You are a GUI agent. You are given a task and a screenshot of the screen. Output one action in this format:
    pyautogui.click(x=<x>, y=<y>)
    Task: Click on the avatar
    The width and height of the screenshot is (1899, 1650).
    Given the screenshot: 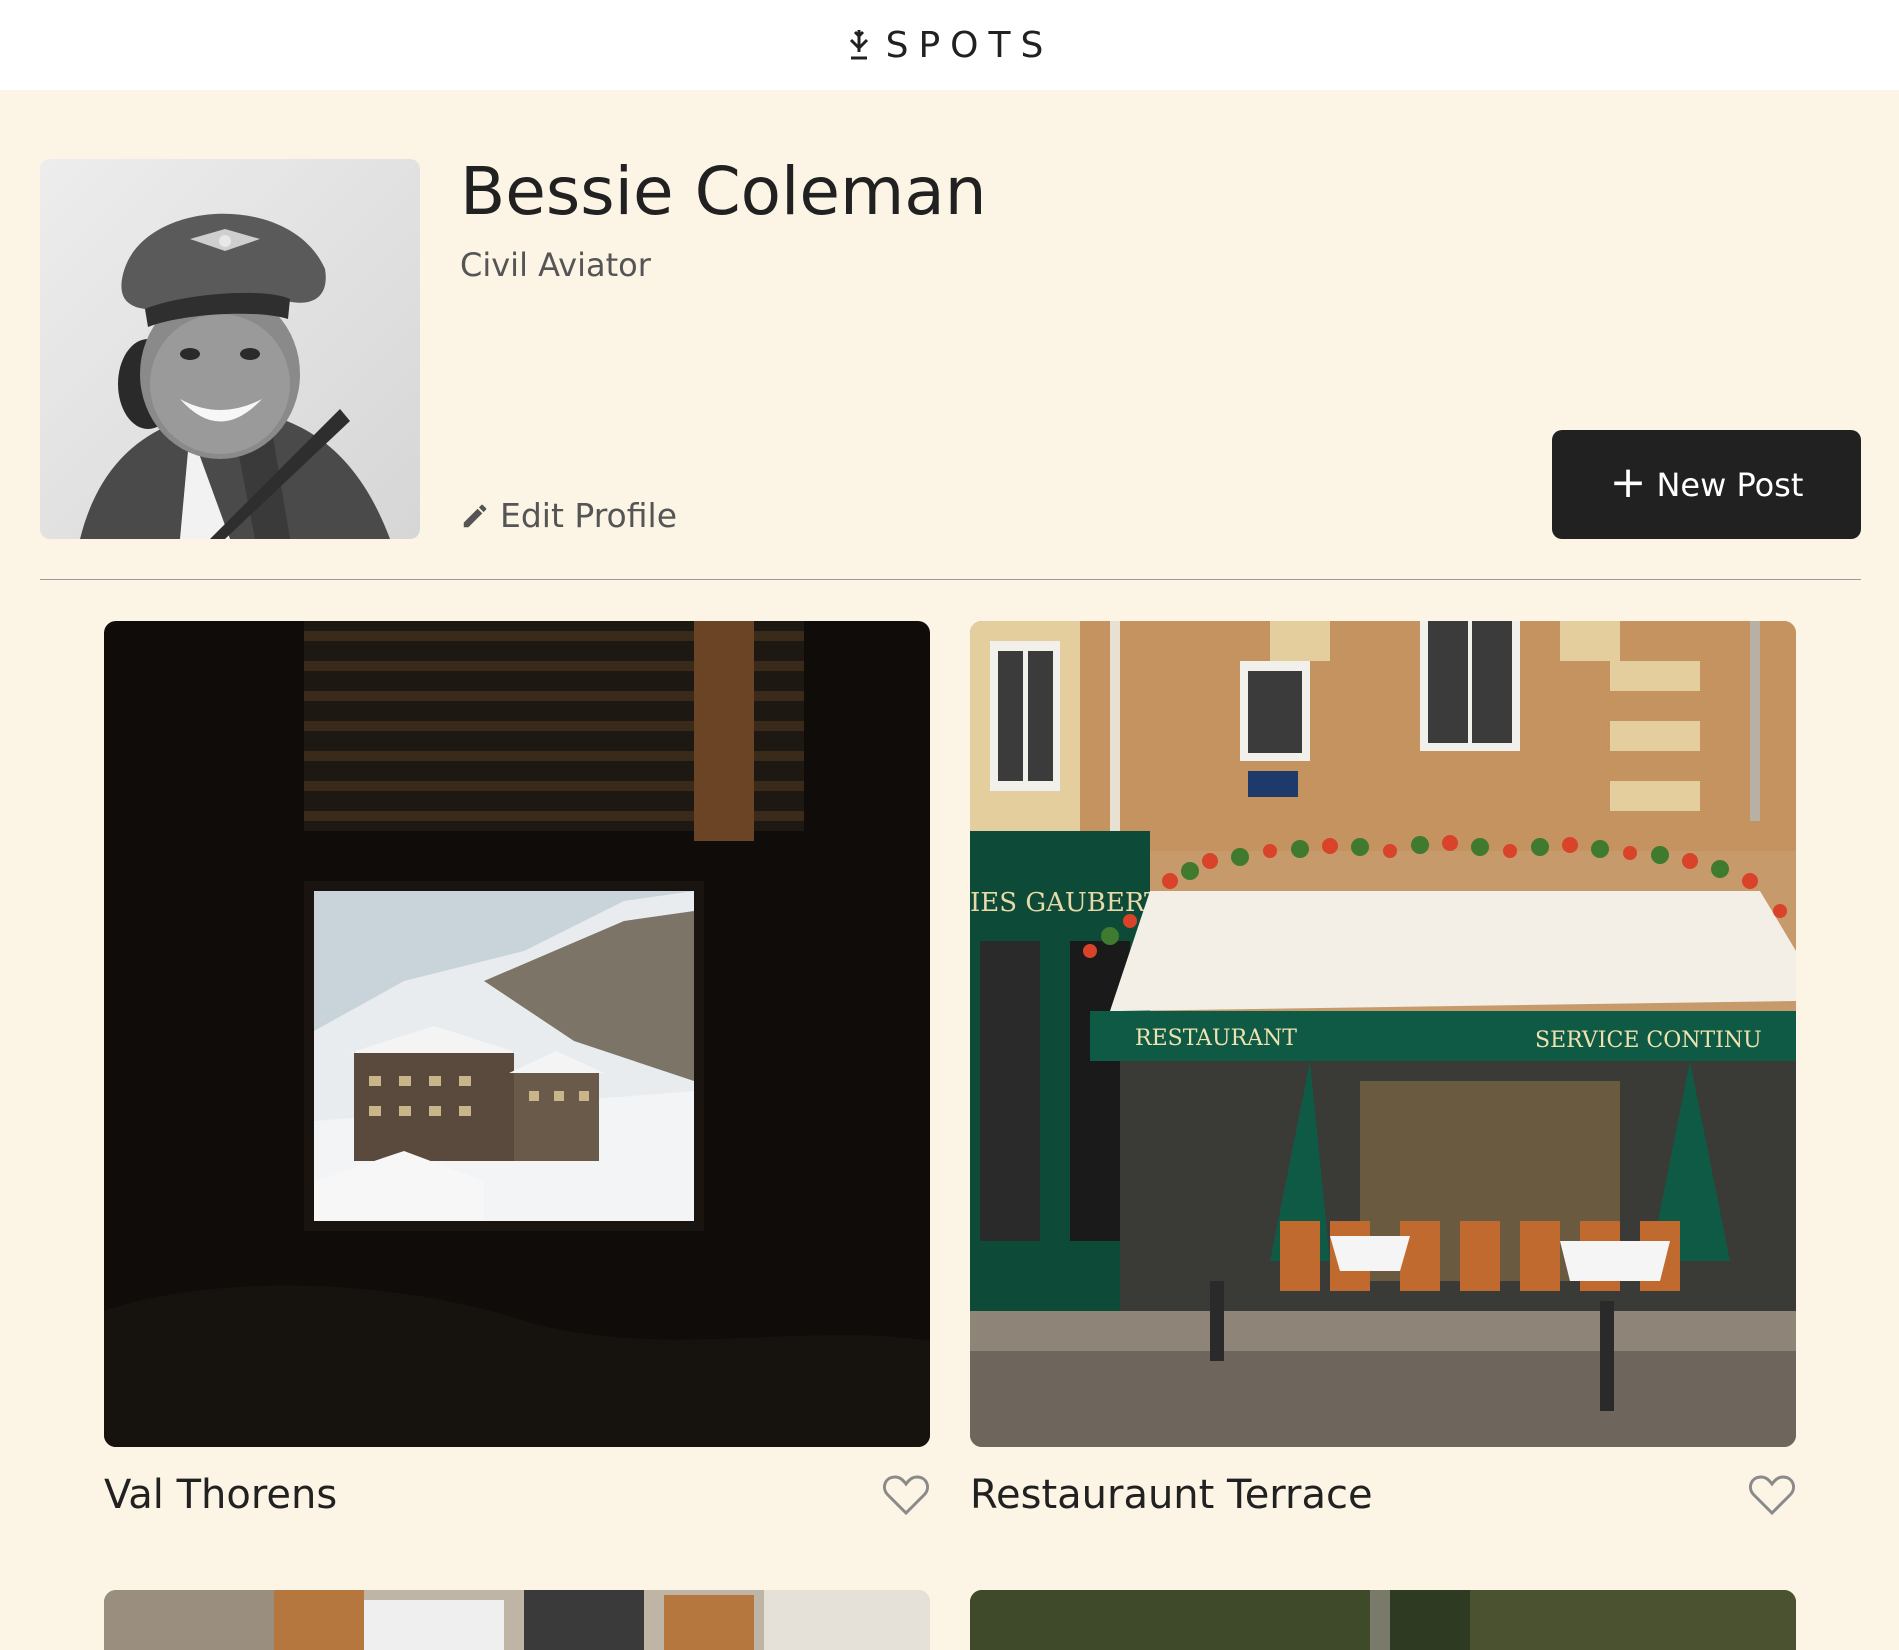 What is the action you would take?
    pyautogui.click(x=230, y=349)
    